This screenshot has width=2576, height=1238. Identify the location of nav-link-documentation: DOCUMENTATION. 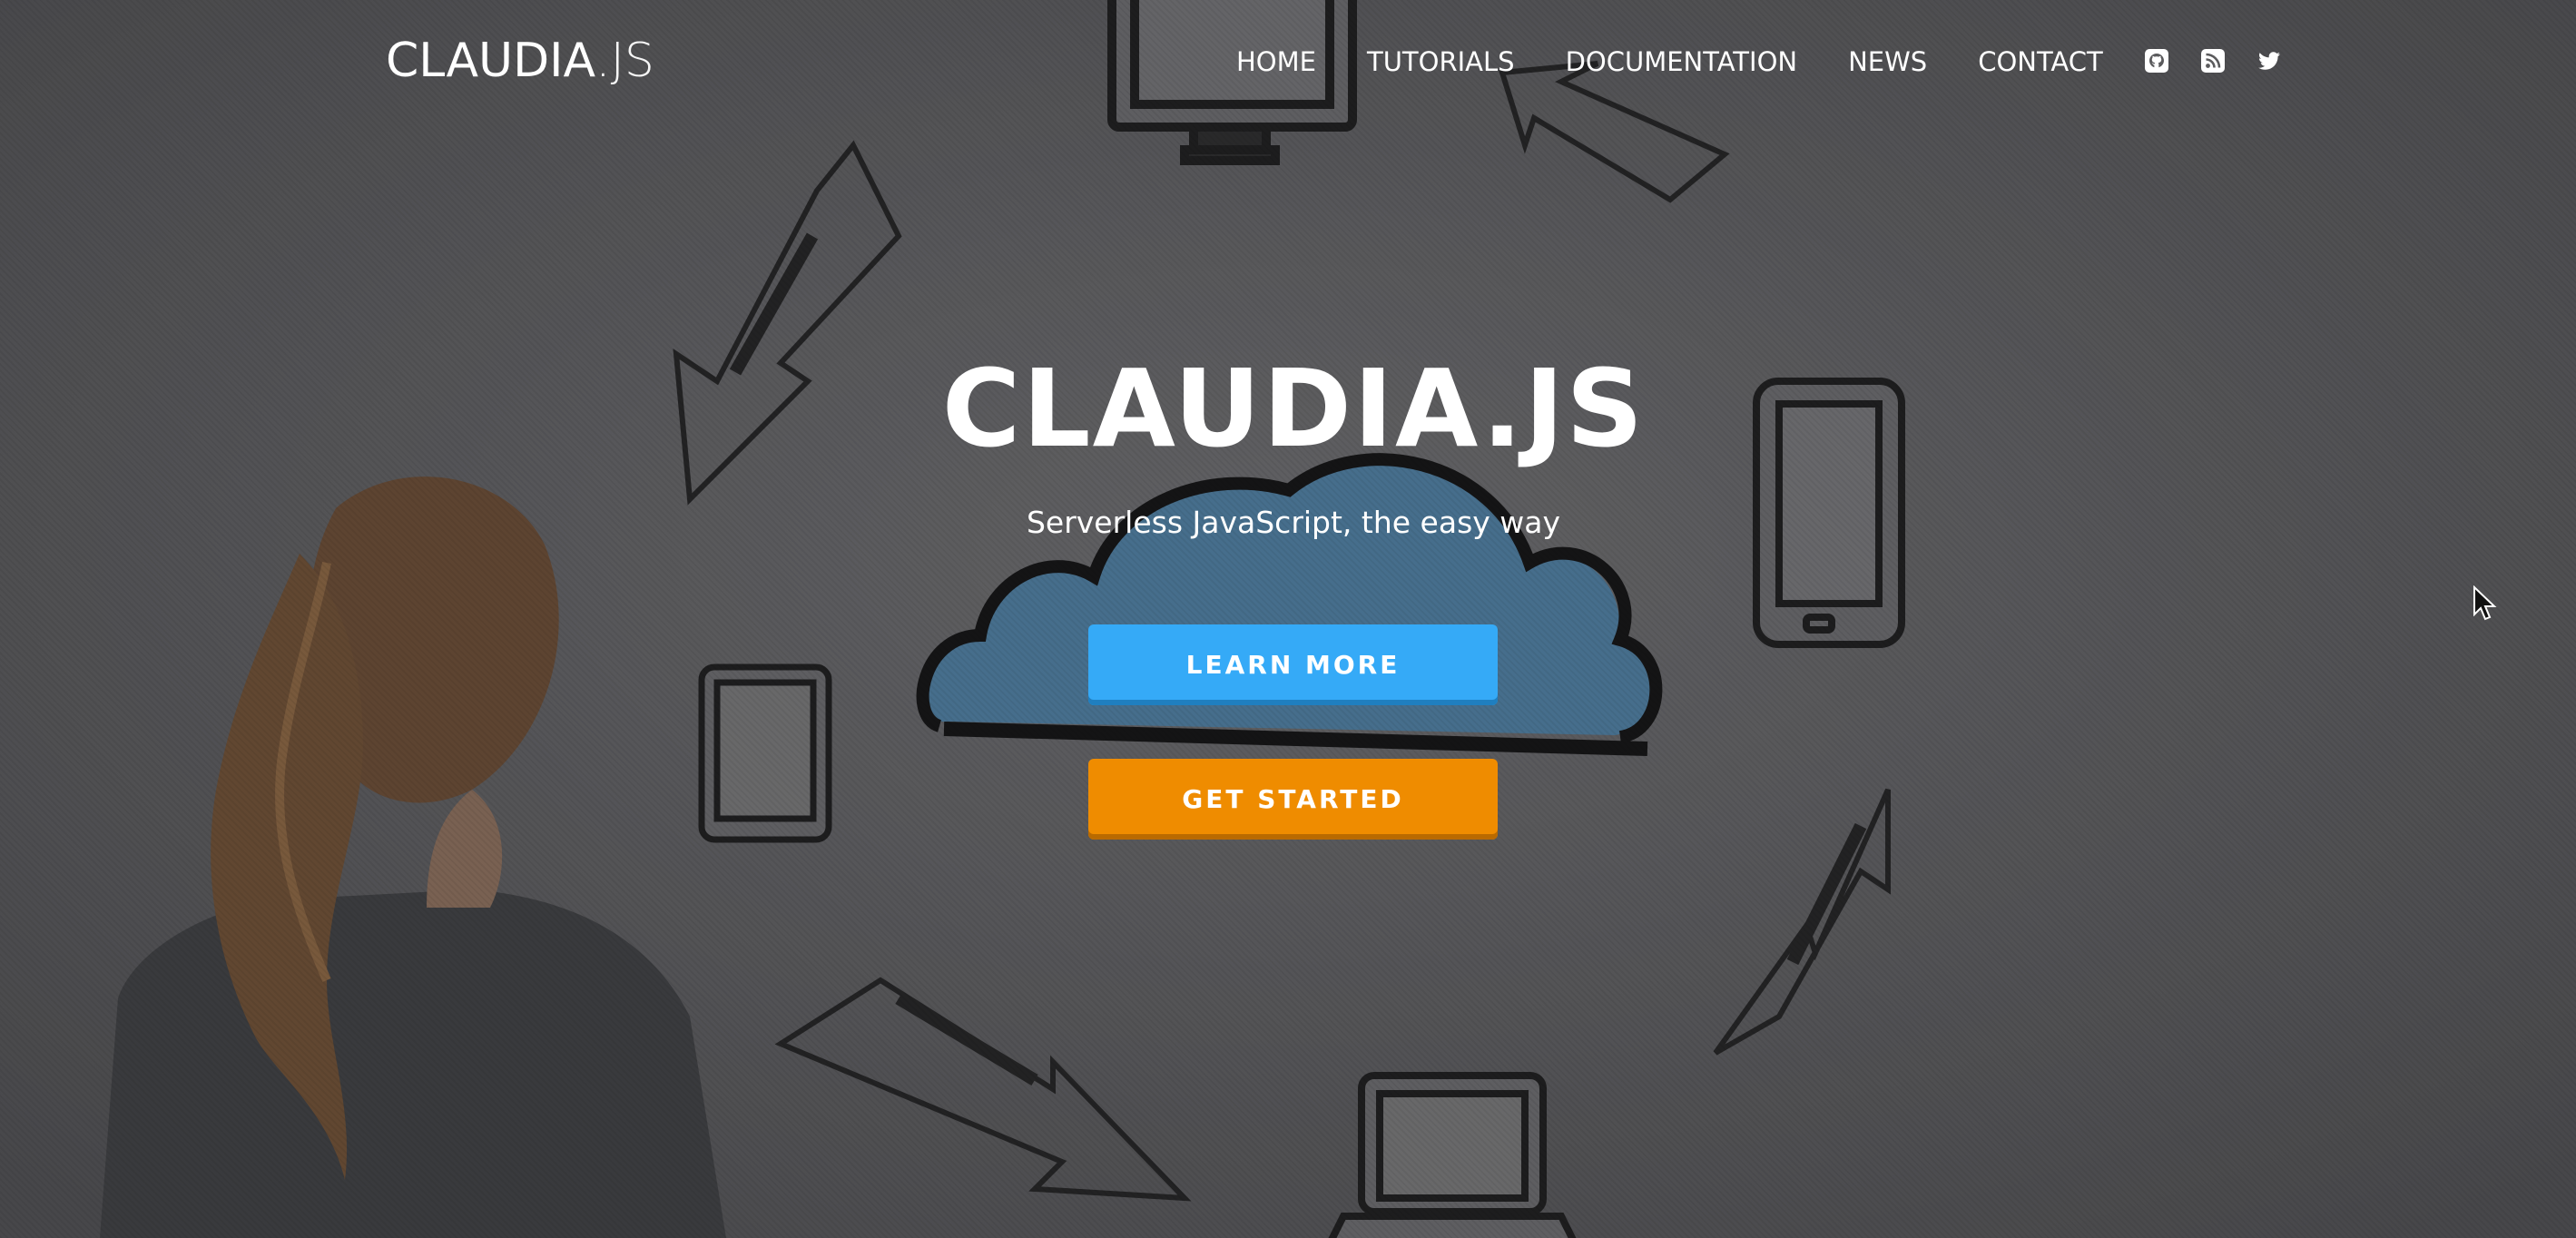
(1682, 62).